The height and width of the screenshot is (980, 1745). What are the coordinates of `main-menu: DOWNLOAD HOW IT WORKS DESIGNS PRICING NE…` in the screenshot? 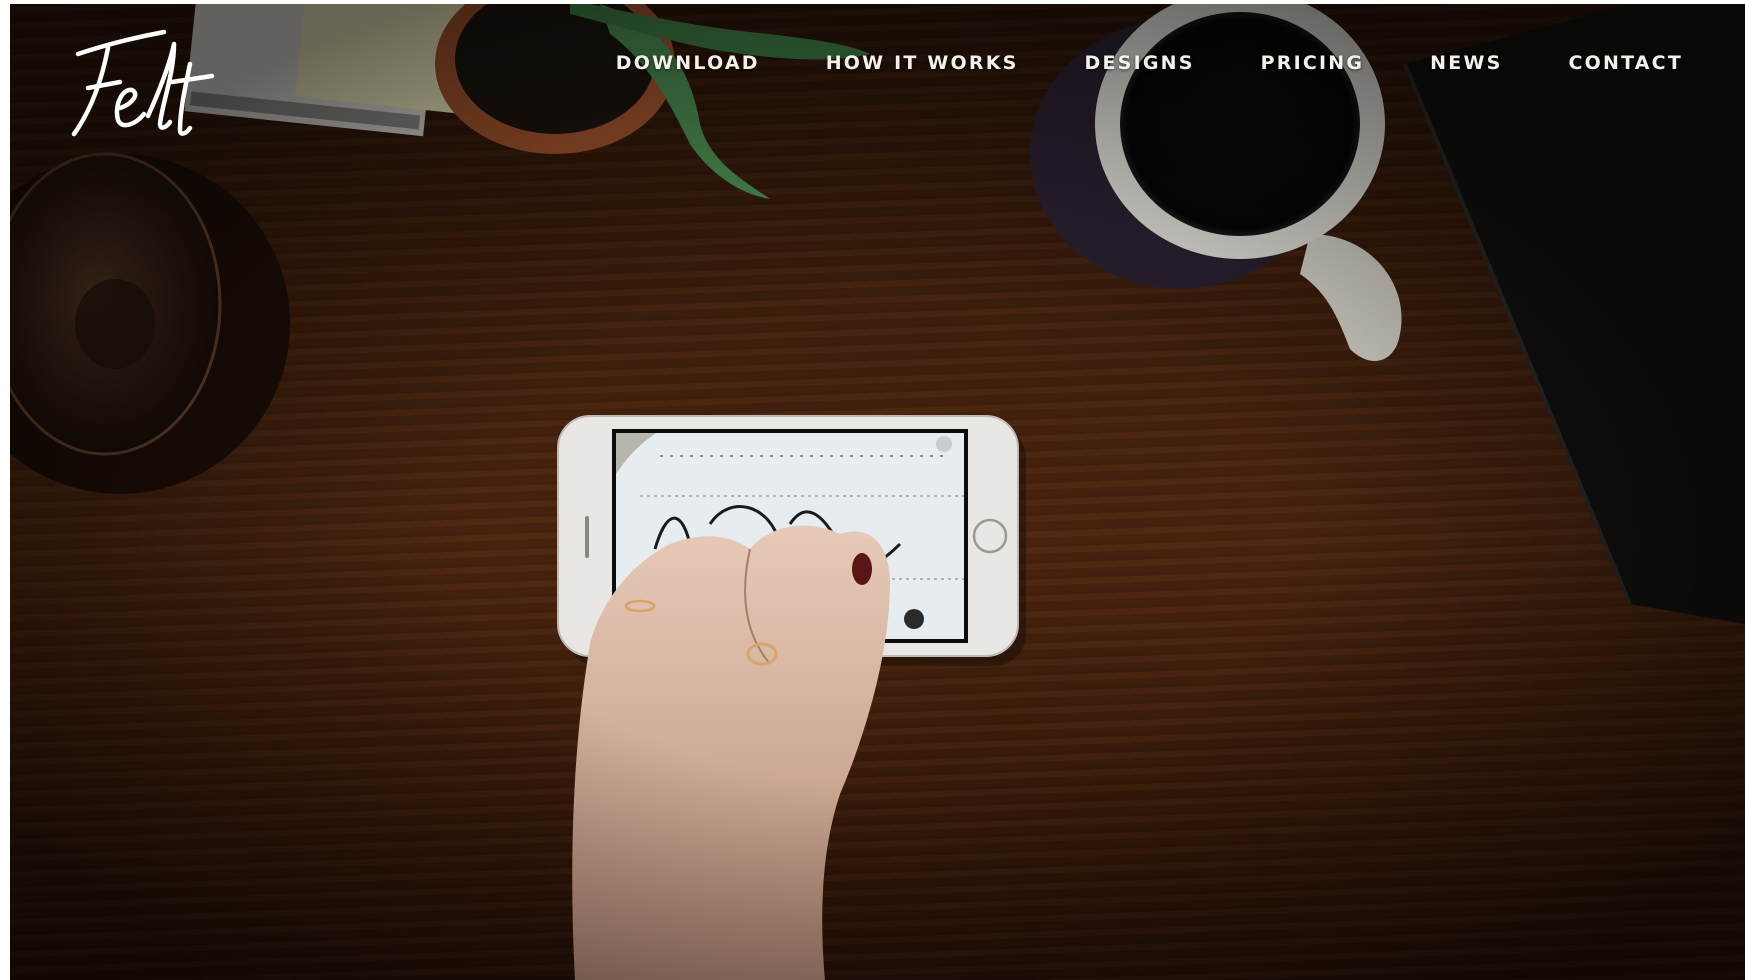 It's located at (1149, 63).